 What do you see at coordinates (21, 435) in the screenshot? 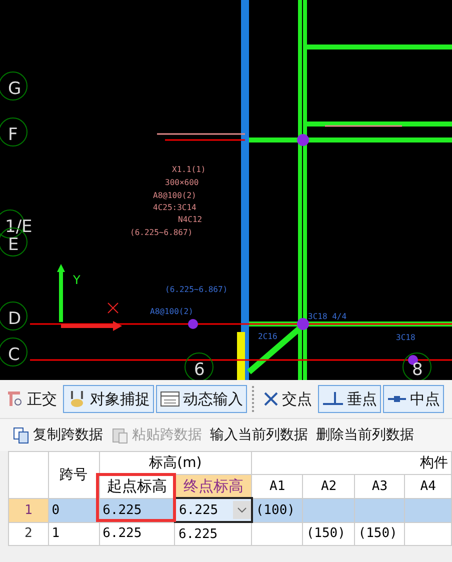
I see `copy-icon` at bounding box center [21, 435].